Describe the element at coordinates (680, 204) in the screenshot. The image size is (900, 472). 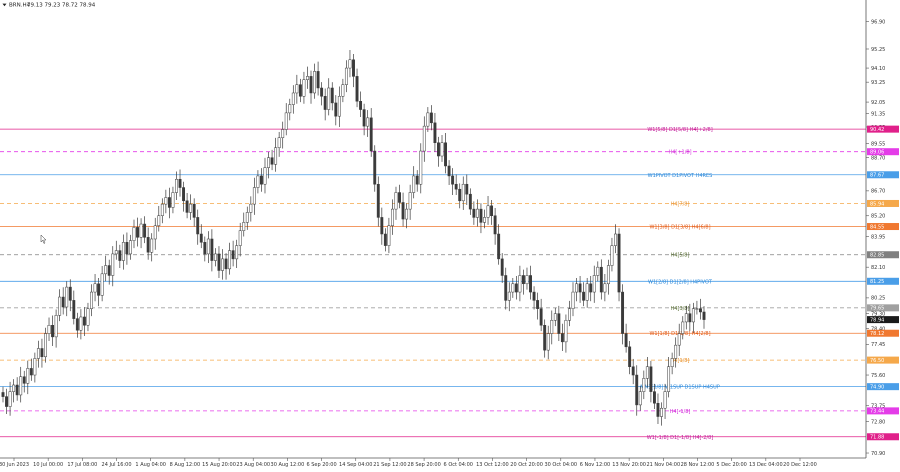
I see `level-label: H4[7/8]` at that location.